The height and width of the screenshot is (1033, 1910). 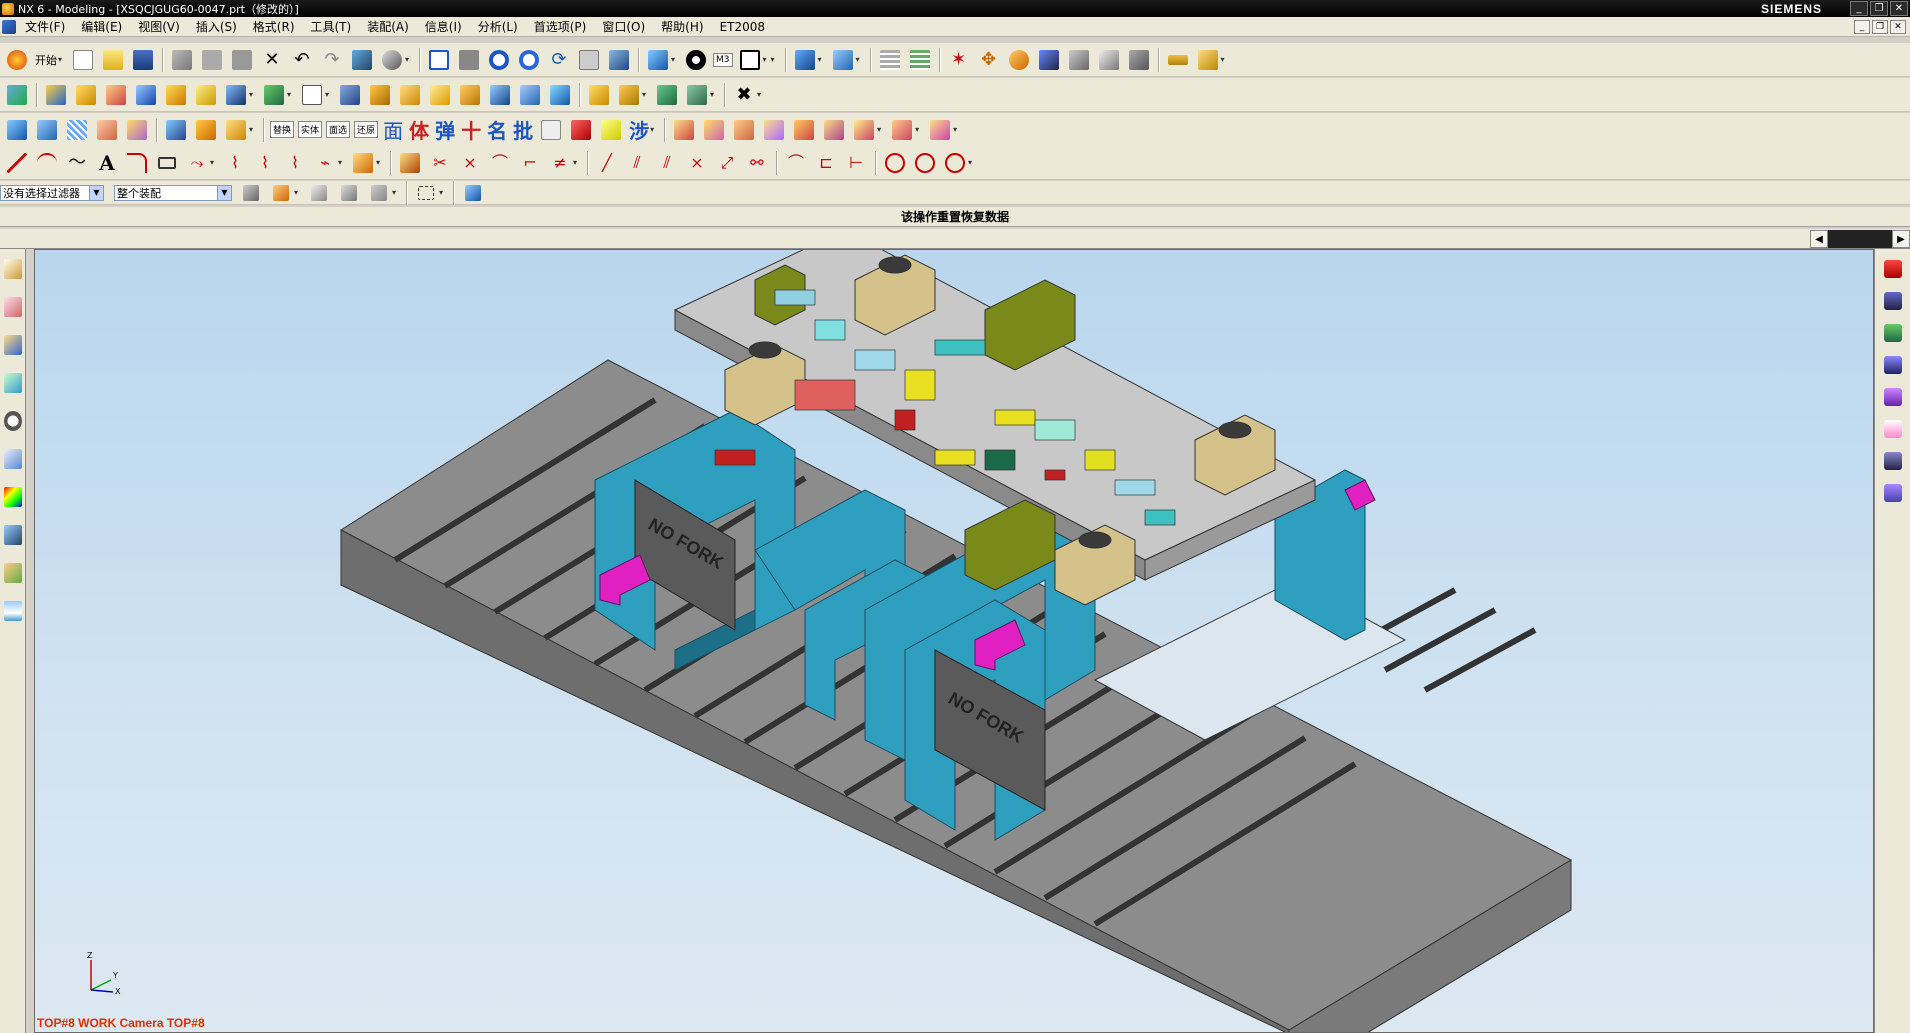 What do you see at coordinates (895, 163) in the screenshot?
I see `circle-icon` at bounding box center [895, 163].